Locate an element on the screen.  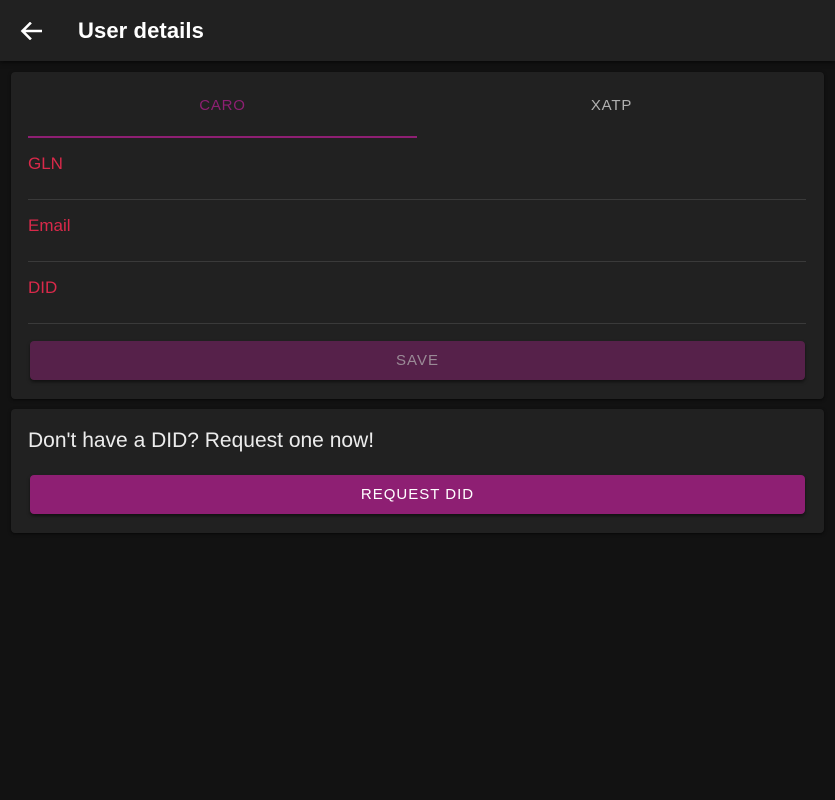
email-field: Email is located at coordinates (419, 231).